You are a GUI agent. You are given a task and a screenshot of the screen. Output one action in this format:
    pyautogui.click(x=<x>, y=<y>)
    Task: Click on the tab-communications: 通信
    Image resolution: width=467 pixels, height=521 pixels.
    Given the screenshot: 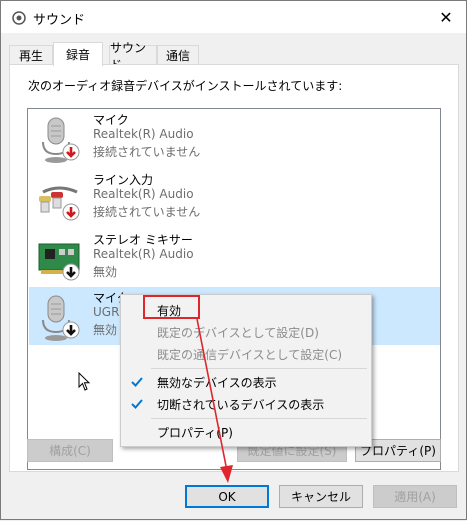 What is the action you would take?
    pyautogui.click(x=178, y=55)
    